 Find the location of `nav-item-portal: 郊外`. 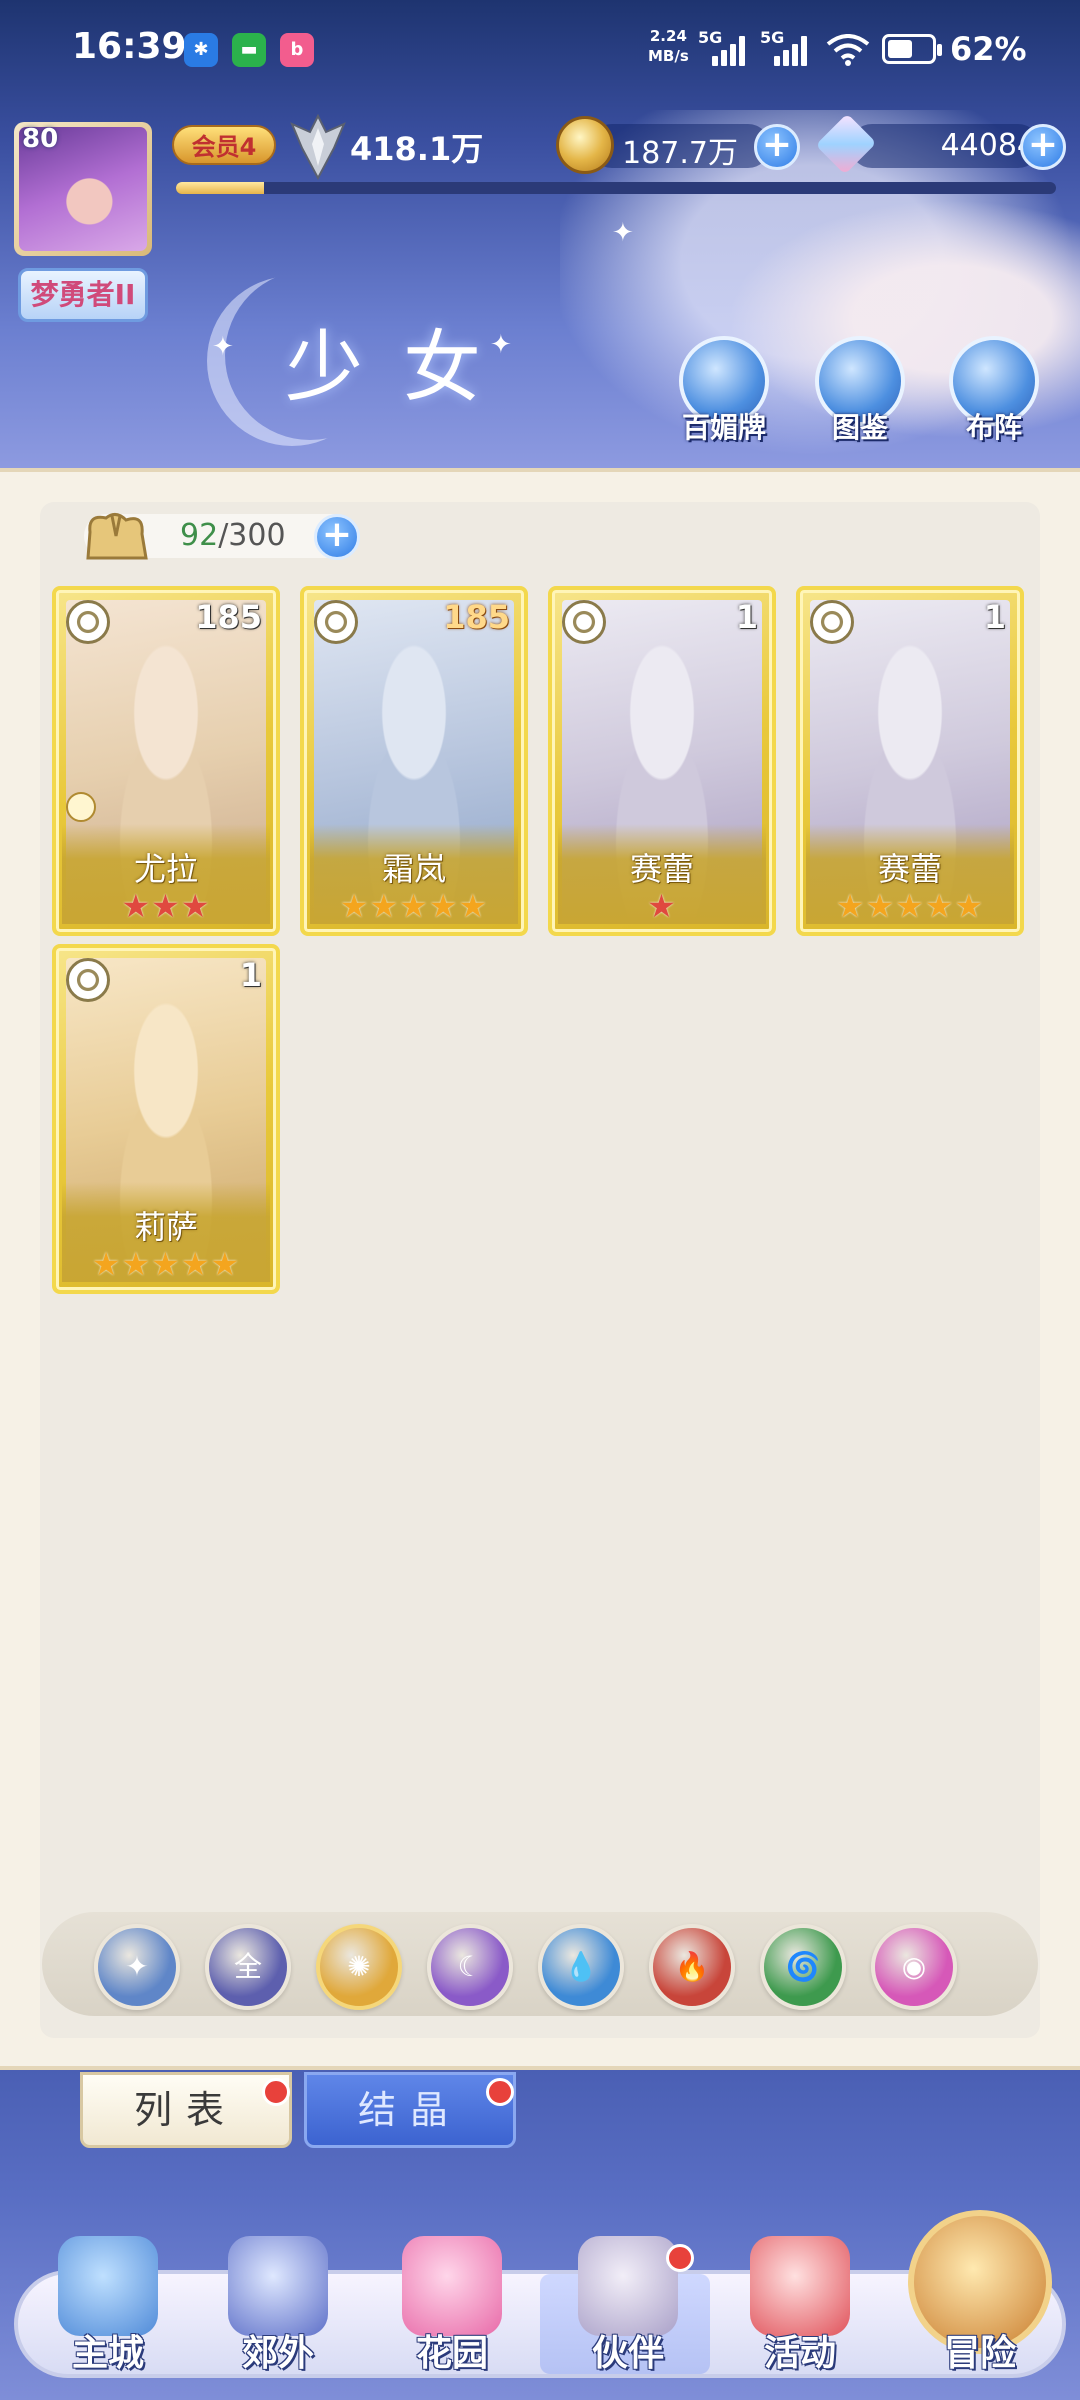

nav-item-portal: 郊外 is located at coordinates (278, 2310).